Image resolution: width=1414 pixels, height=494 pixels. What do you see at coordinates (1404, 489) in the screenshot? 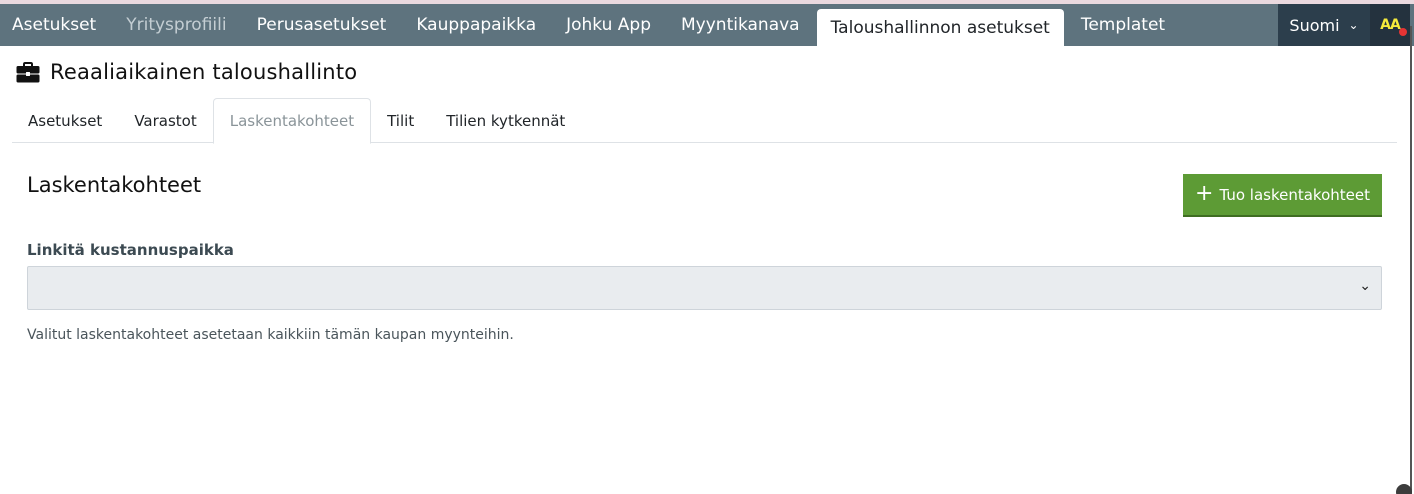
I see `scroll-corner-icon` at bounding box center [1404, 489].